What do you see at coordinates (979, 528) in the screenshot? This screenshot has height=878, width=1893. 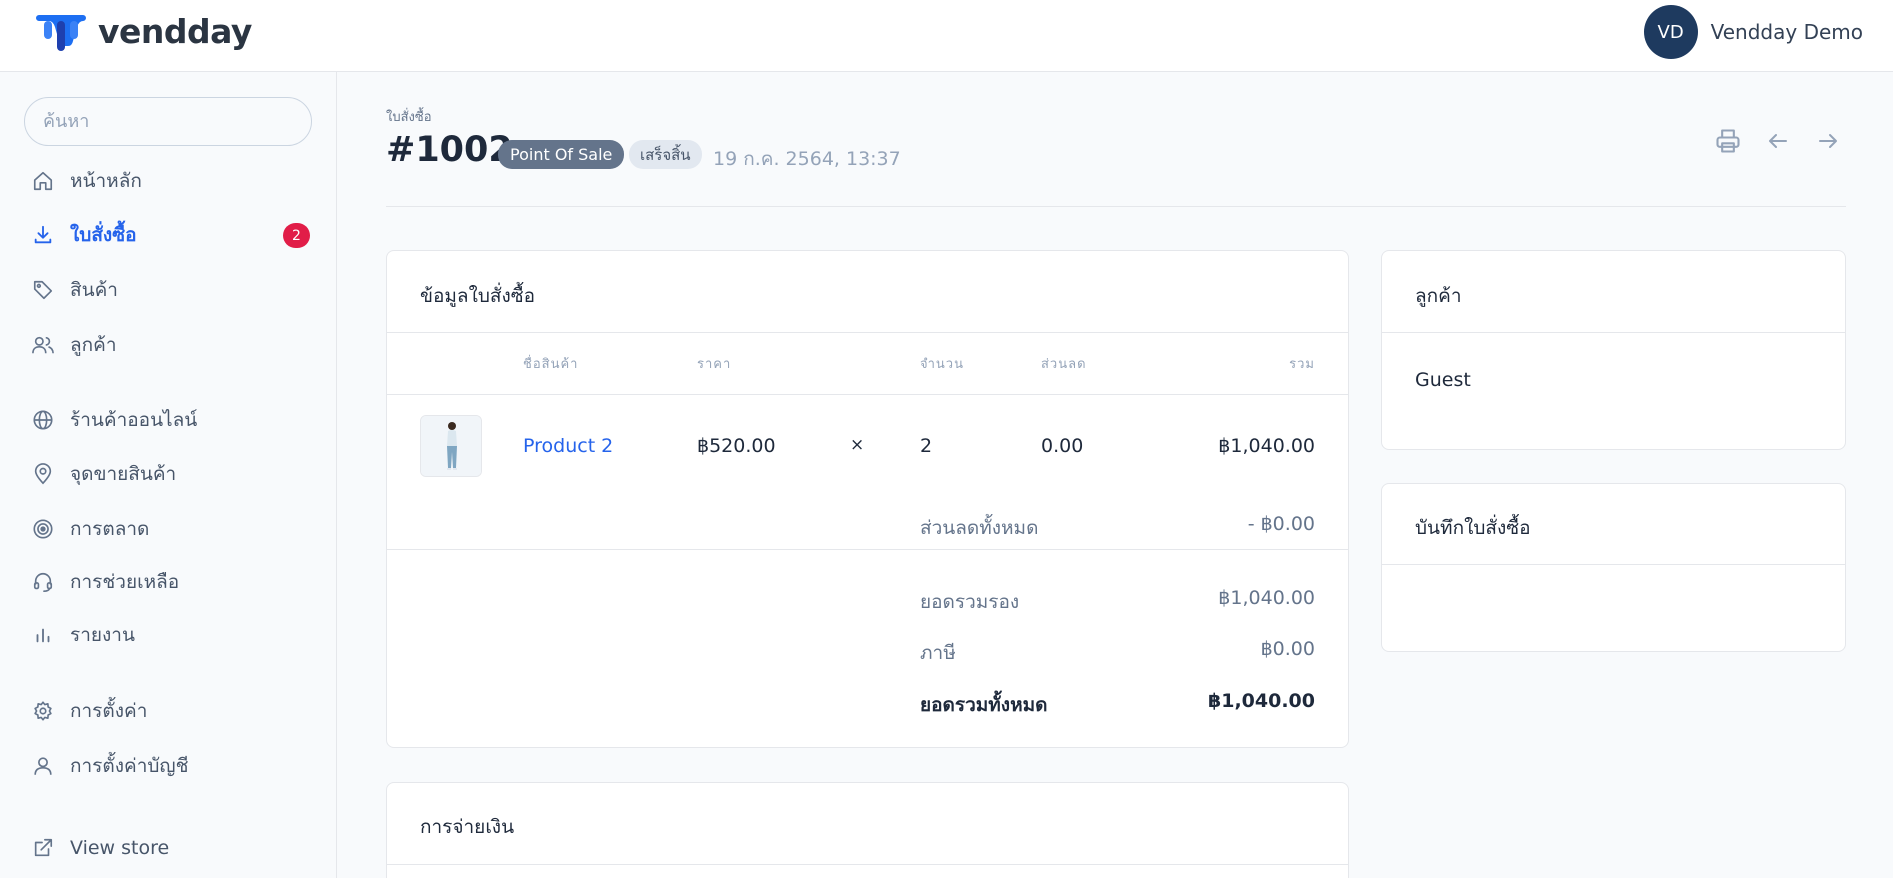 I see `total-discount-label: ส่วนลดทั้งหมด` at bounding box center [979, 528].